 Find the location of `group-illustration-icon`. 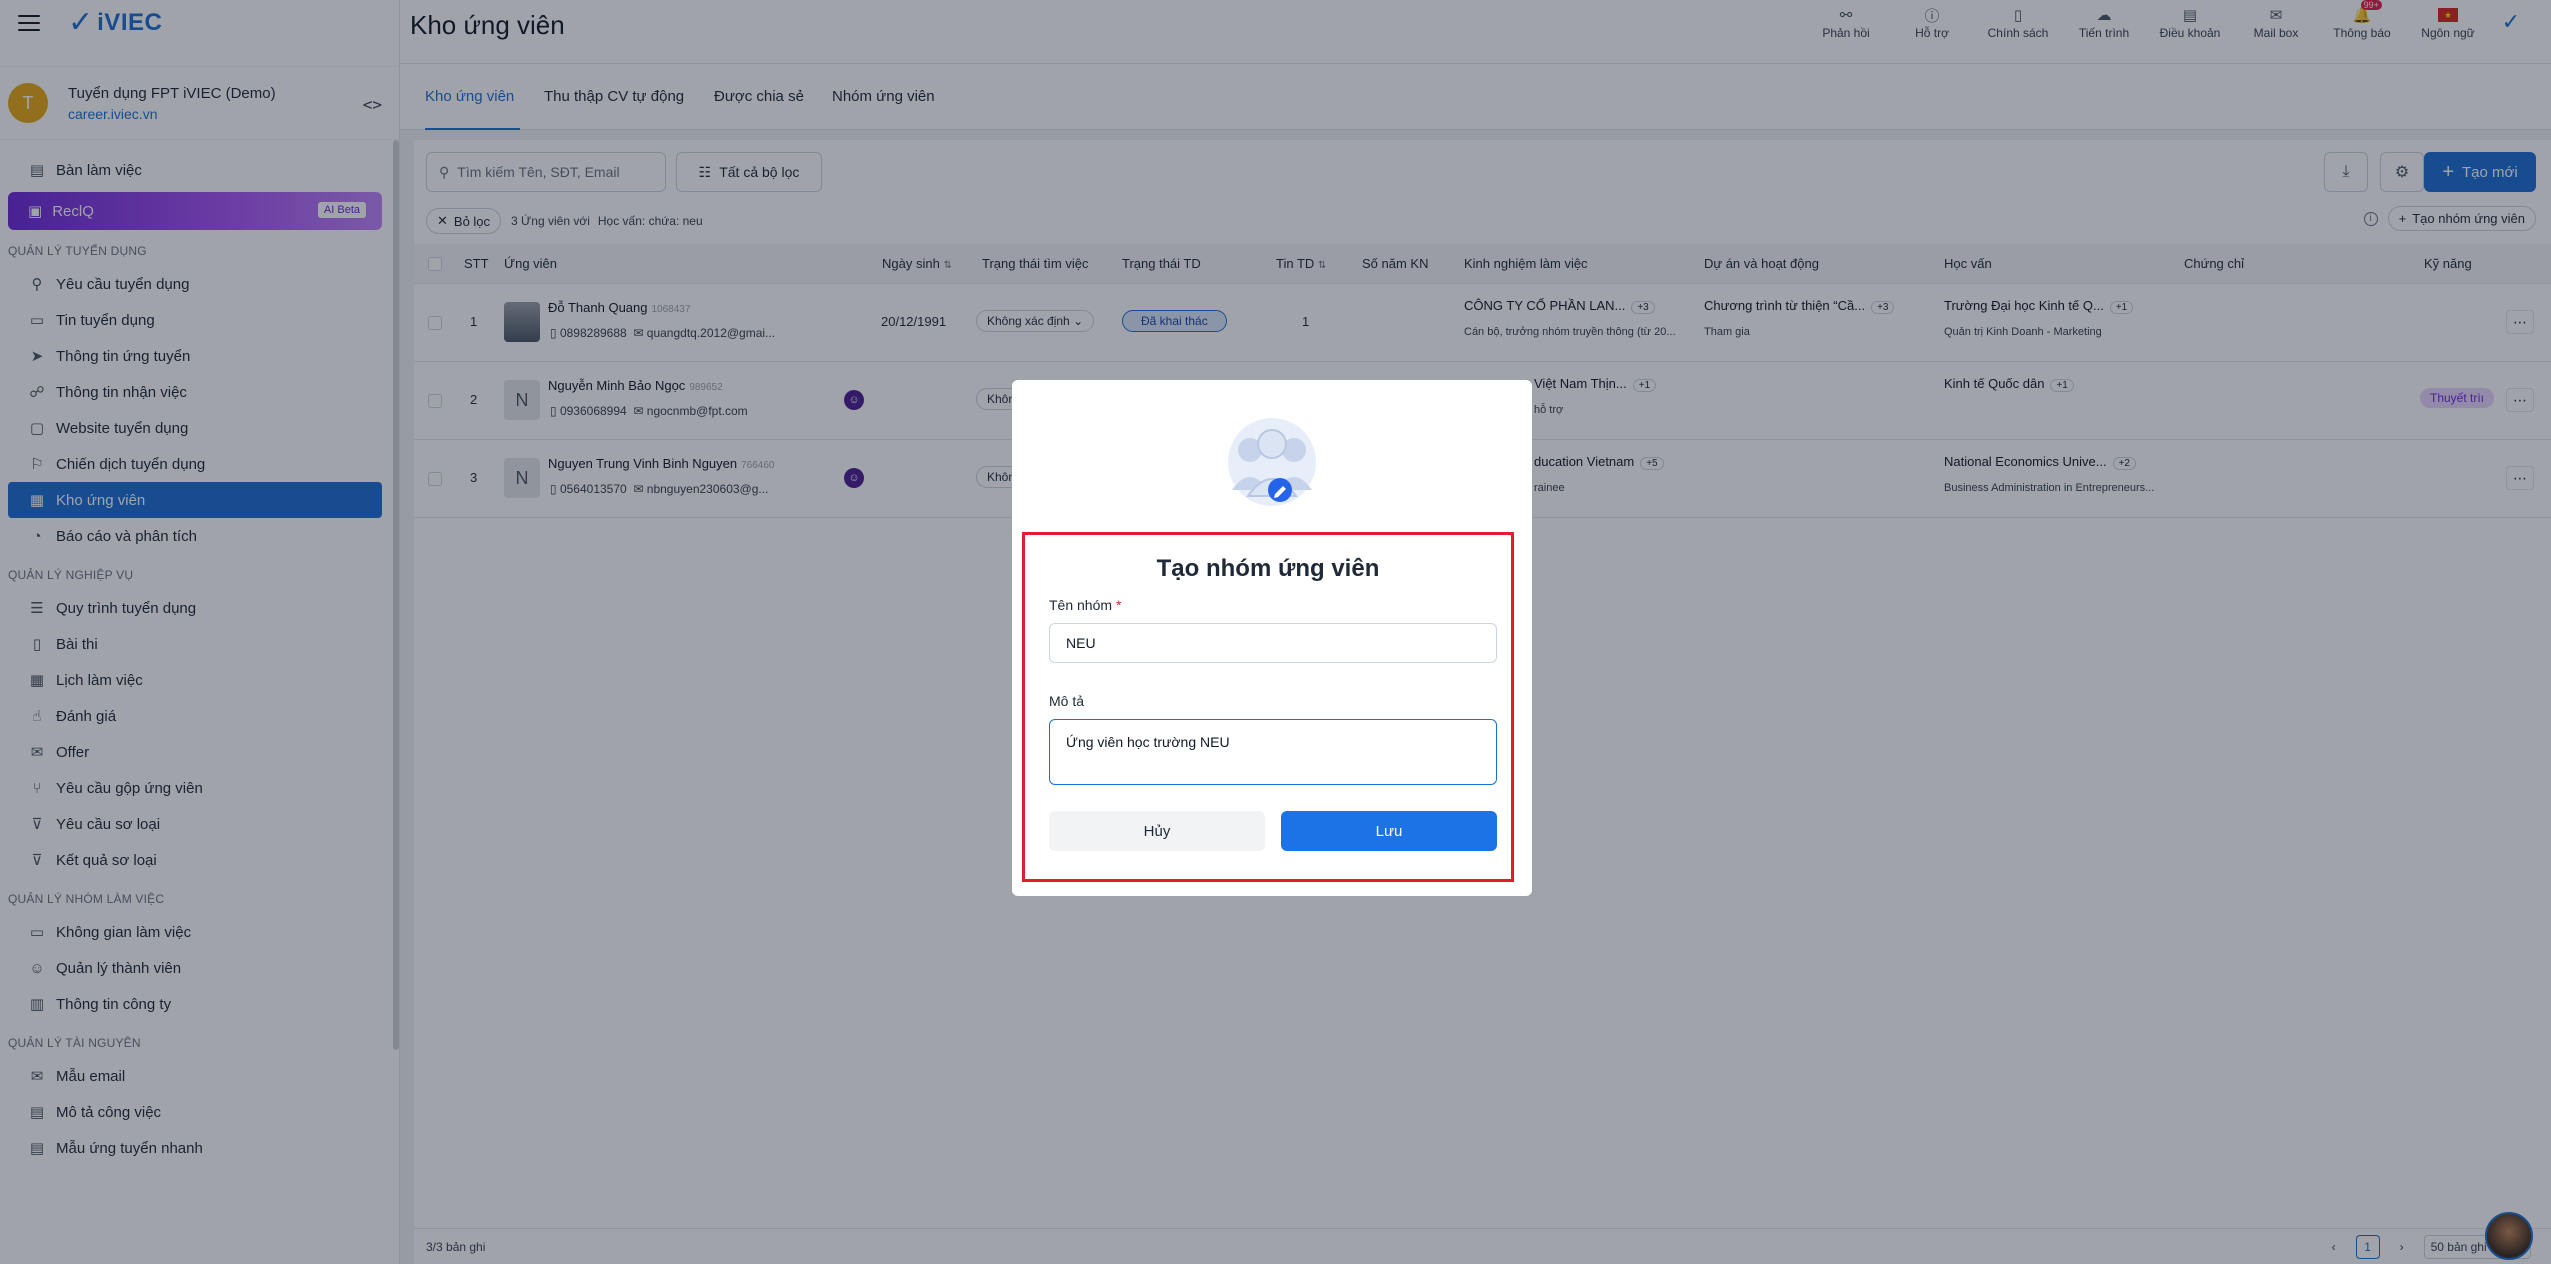

group-illustration-icon is located at coordinates (1272, 462).